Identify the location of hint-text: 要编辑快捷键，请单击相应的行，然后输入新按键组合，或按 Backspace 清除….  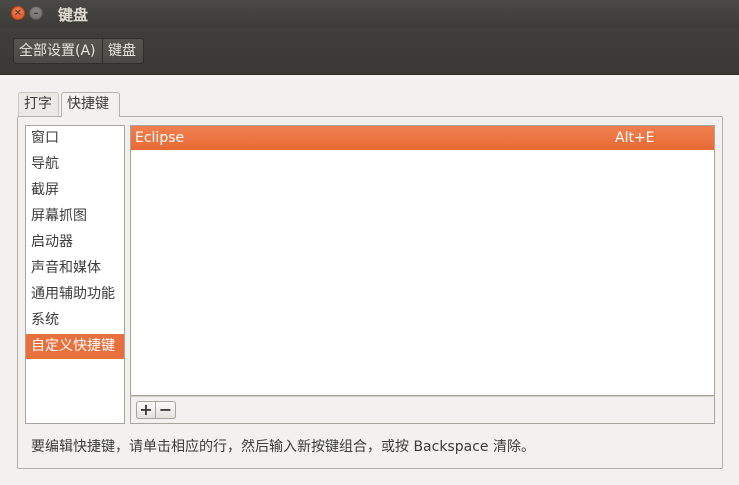
(283, 447).